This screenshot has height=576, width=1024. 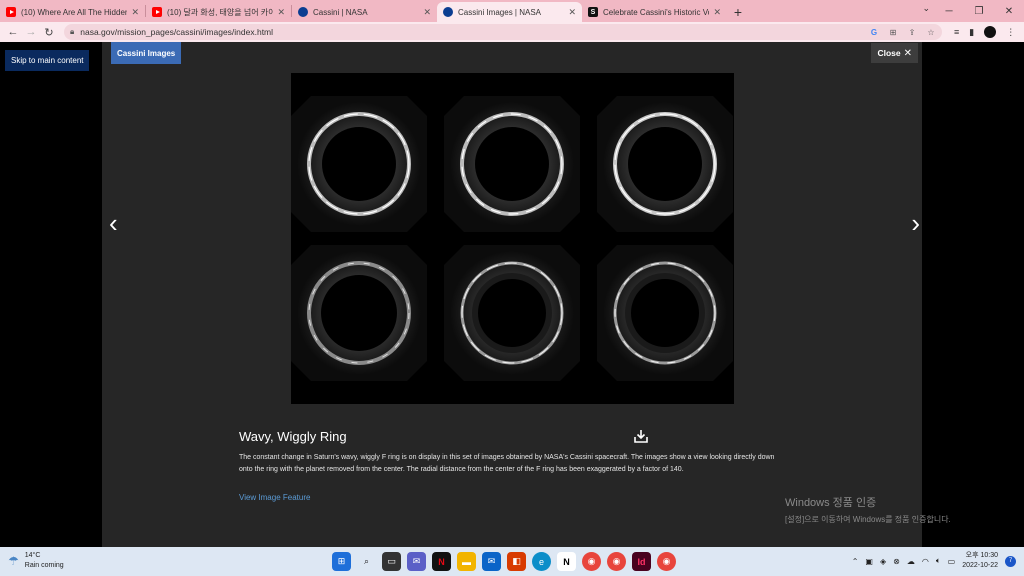 What do you see at coordinates (499, 12) in the screenshot?
I see `tab-title: Cassini Images | NASA` at bounding box center [499, 12].